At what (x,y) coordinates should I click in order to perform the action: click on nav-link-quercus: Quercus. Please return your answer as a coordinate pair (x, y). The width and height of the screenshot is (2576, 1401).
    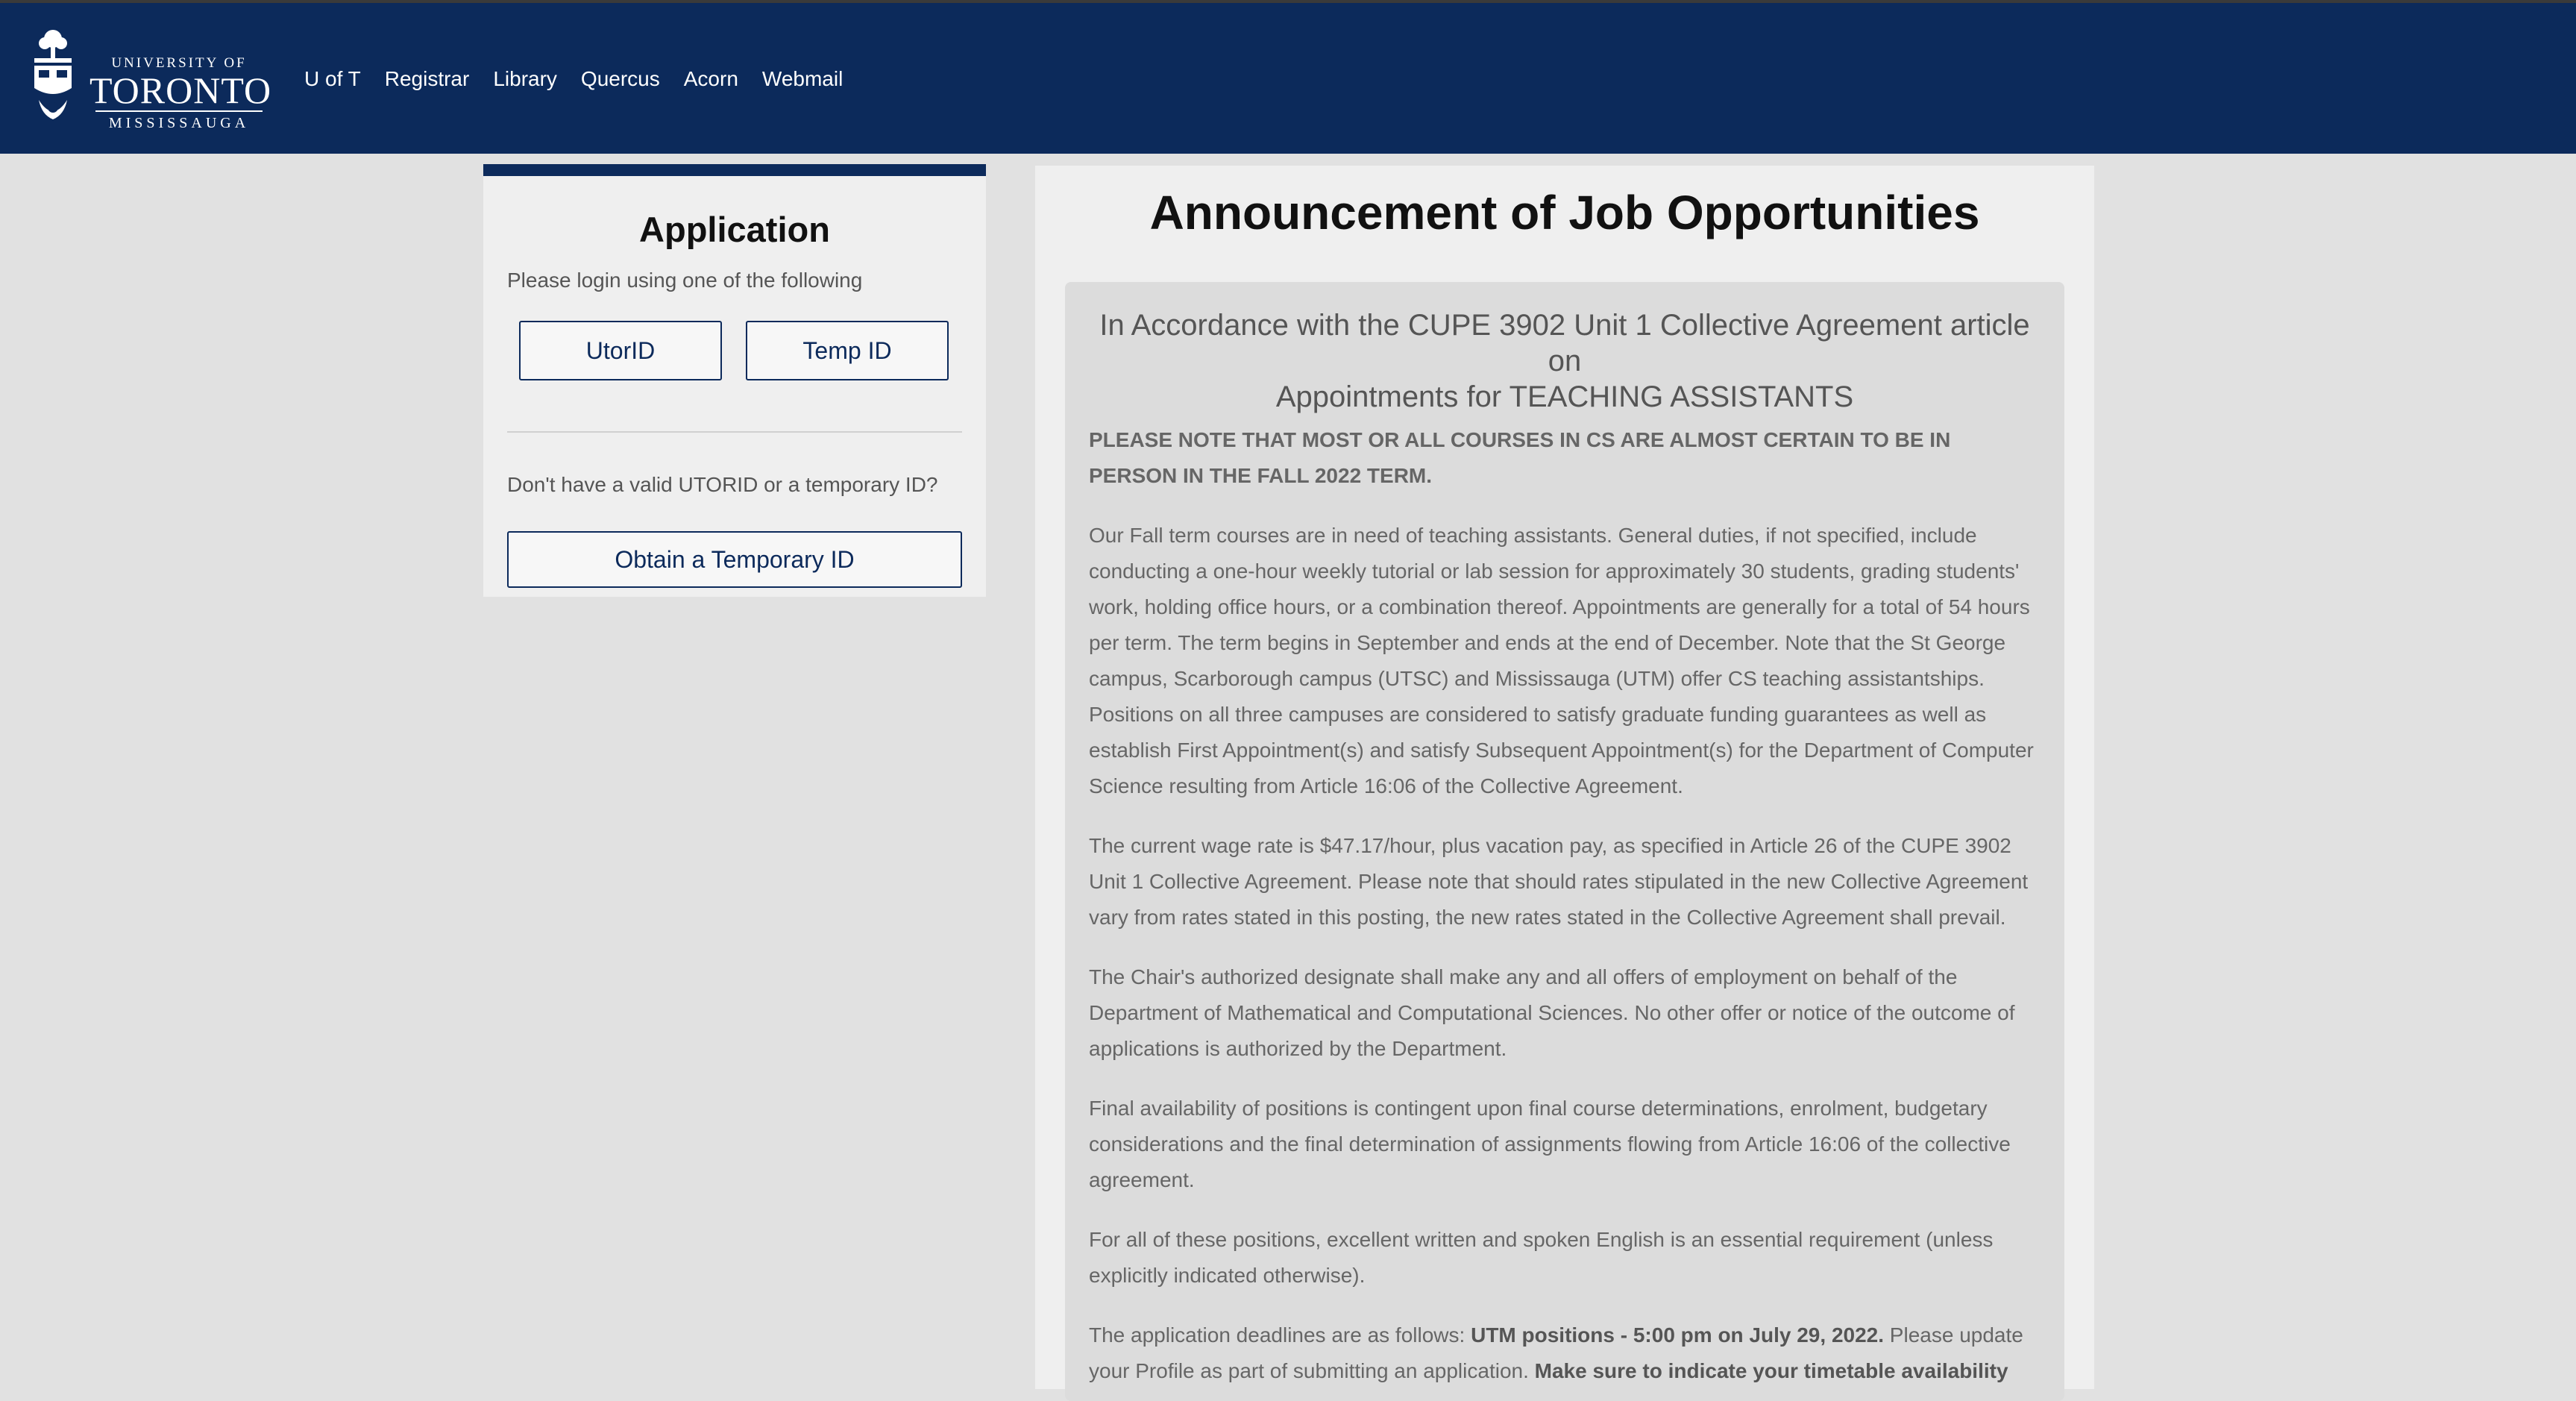
    Looking at the image, I should click on (621, 79).